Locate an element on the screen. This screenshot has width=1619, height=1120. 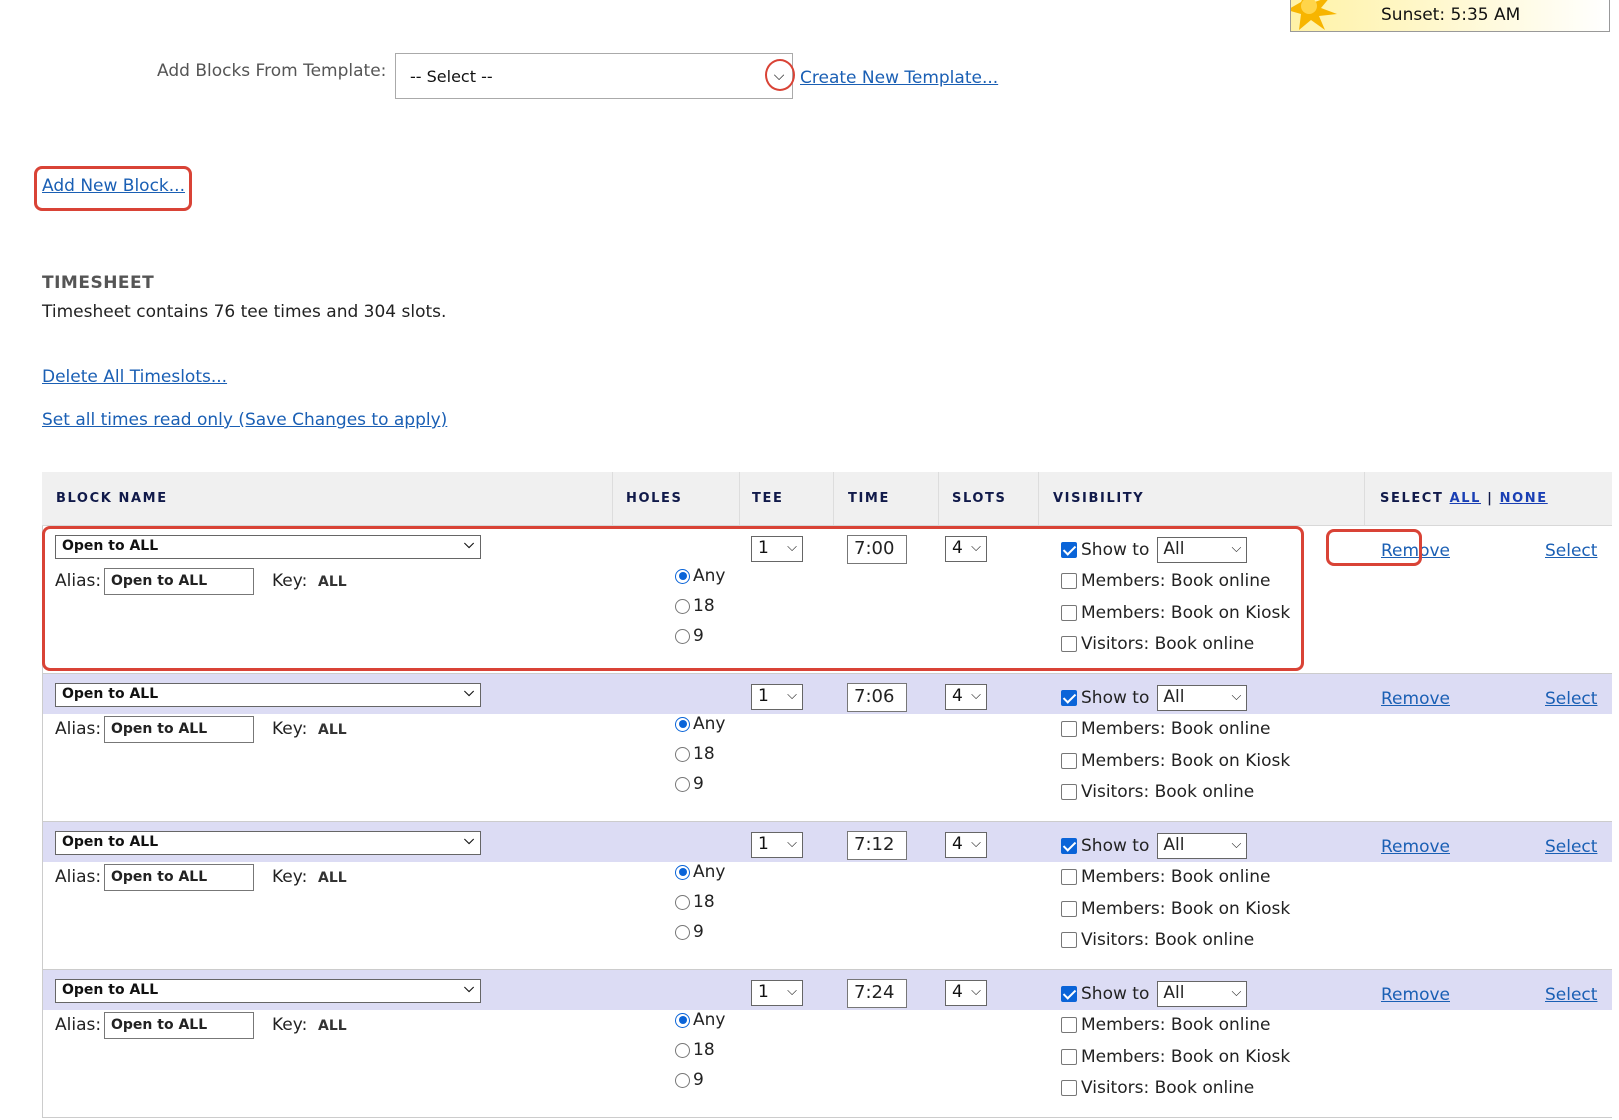
select-none-link: NONE is located at coordinates (1524, 498).